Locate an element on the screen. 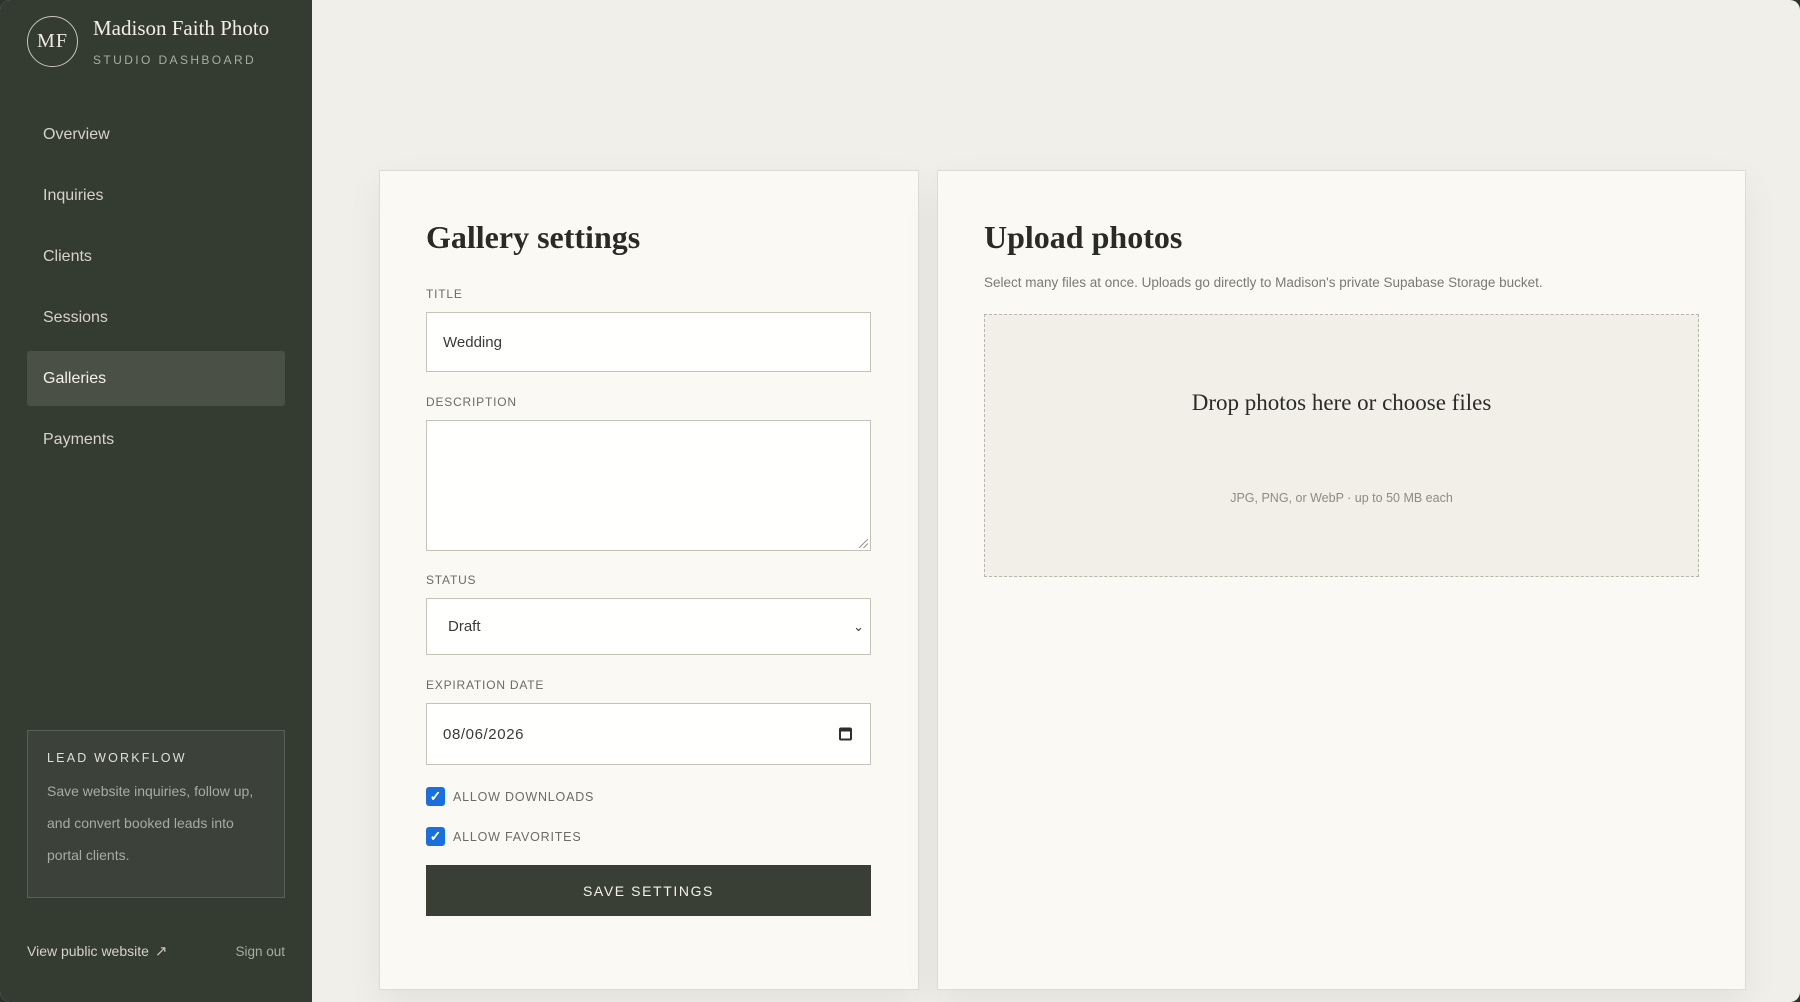 This screenshot has height=1002, width=1800. title-input-value: Wedding is located at coordinates (472, 342).